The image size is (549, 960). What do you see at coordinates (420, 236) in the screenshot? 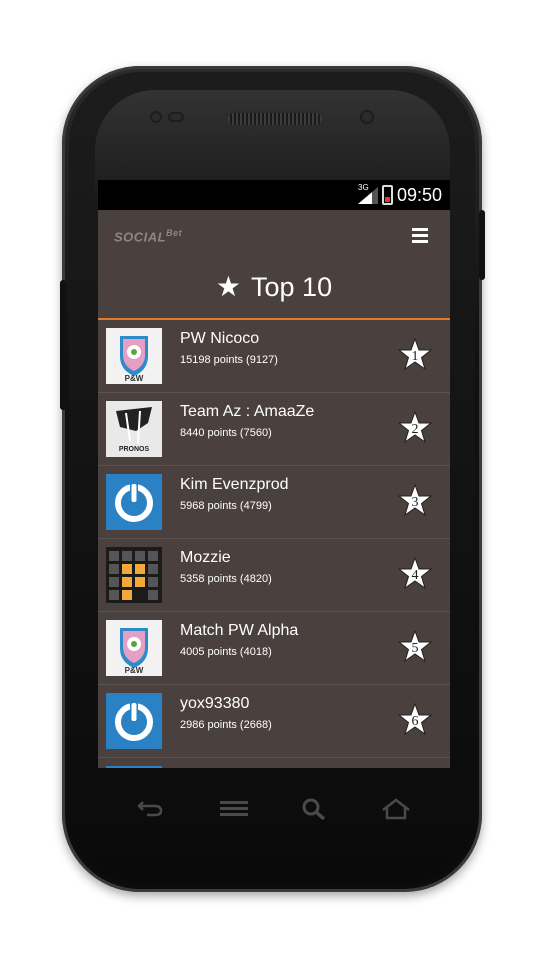
I see `menu-icon` at bounding box center [420, 236].